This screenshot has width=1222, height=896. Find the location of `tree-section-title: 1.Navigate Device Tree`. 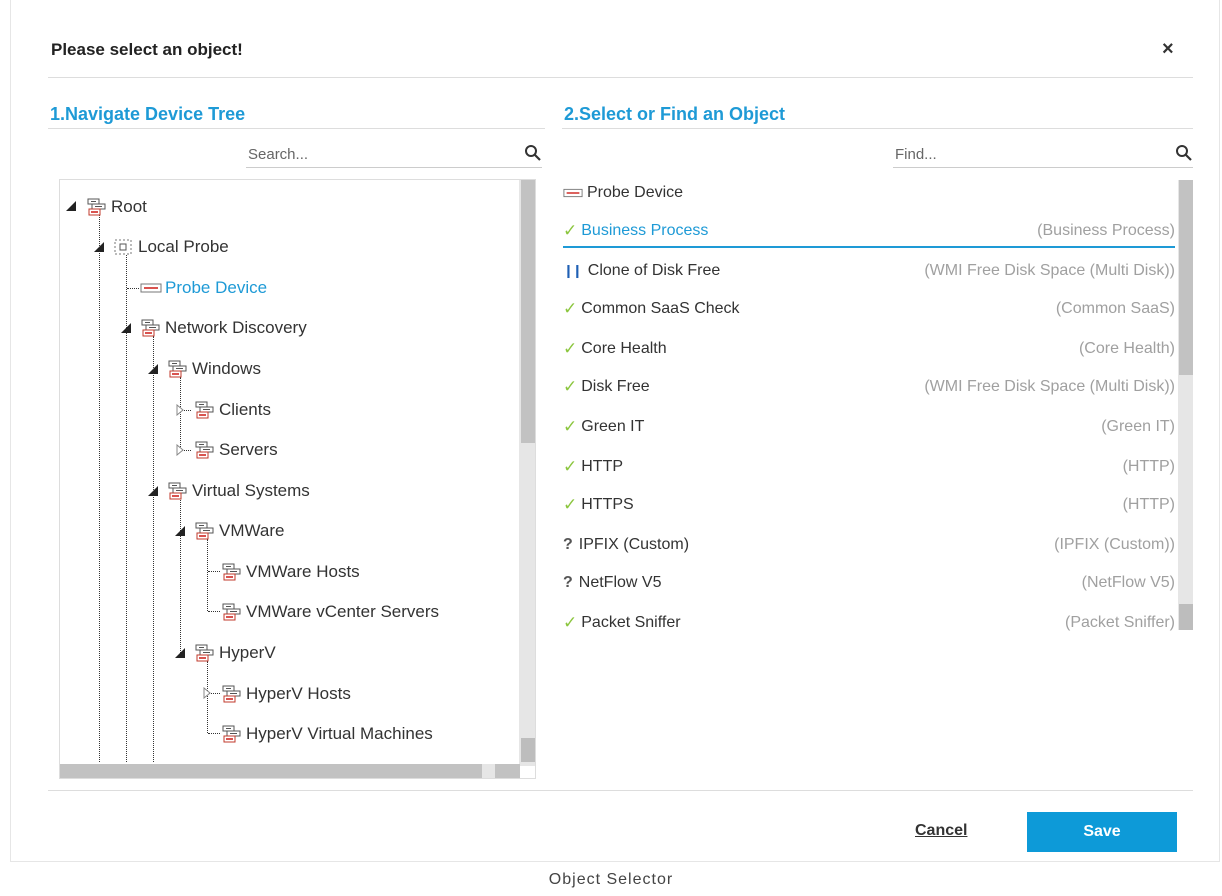

tree-section-title: 1.Navigate Device Tree is located at coordinates (148, 114).